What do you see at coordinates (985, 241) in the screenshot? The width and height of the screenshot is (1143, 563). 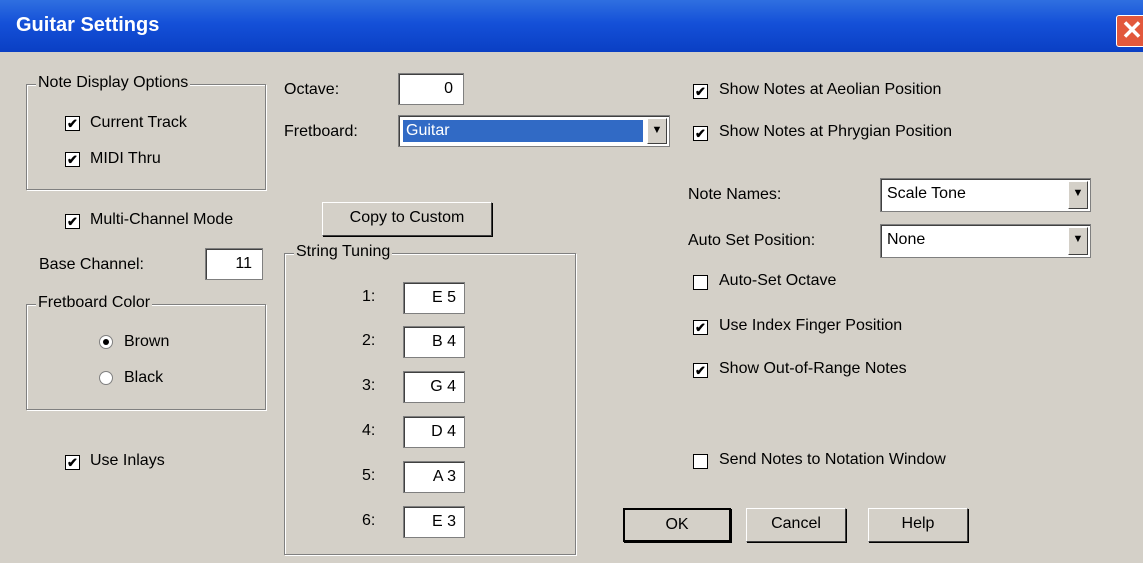 I see `auto-set-position-select: None ▼` at bounding box center [985, 241].